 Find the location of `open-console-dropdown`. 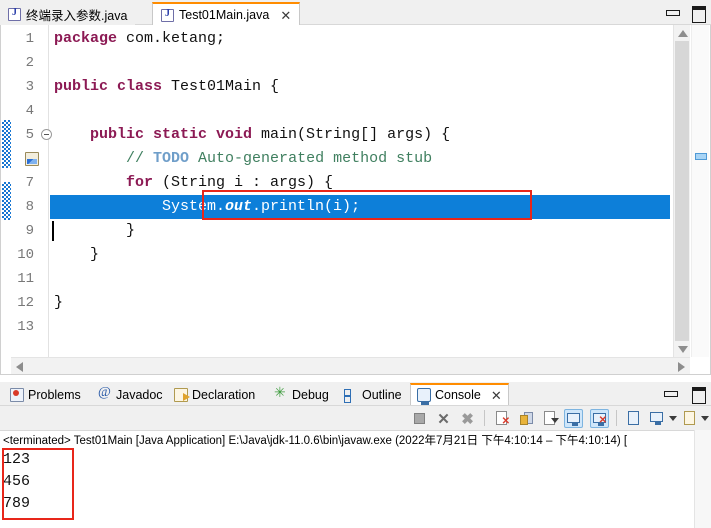

open-console-dropdown is located at coordinates (705, 418).